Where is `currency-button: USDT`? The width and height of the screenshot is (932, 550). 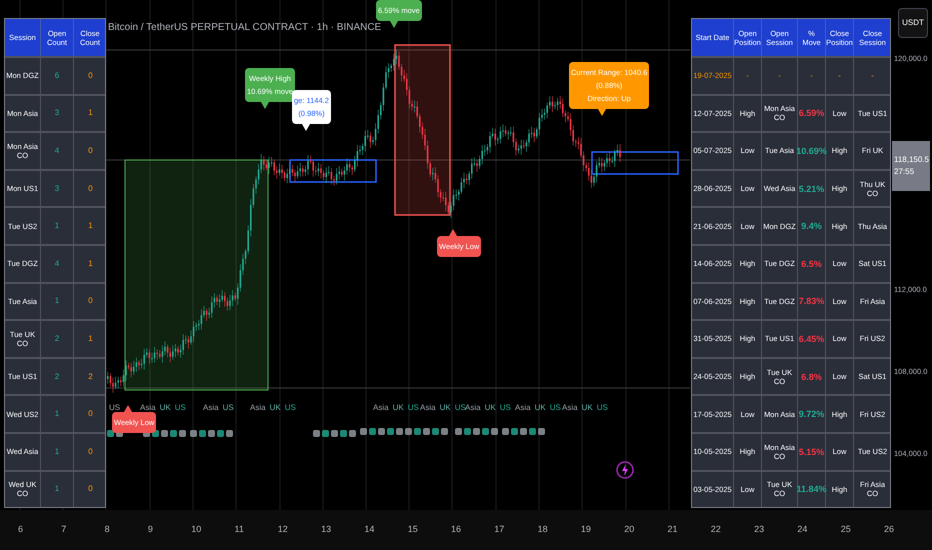 currency-button: USDT is located at coordinates (913, 23).